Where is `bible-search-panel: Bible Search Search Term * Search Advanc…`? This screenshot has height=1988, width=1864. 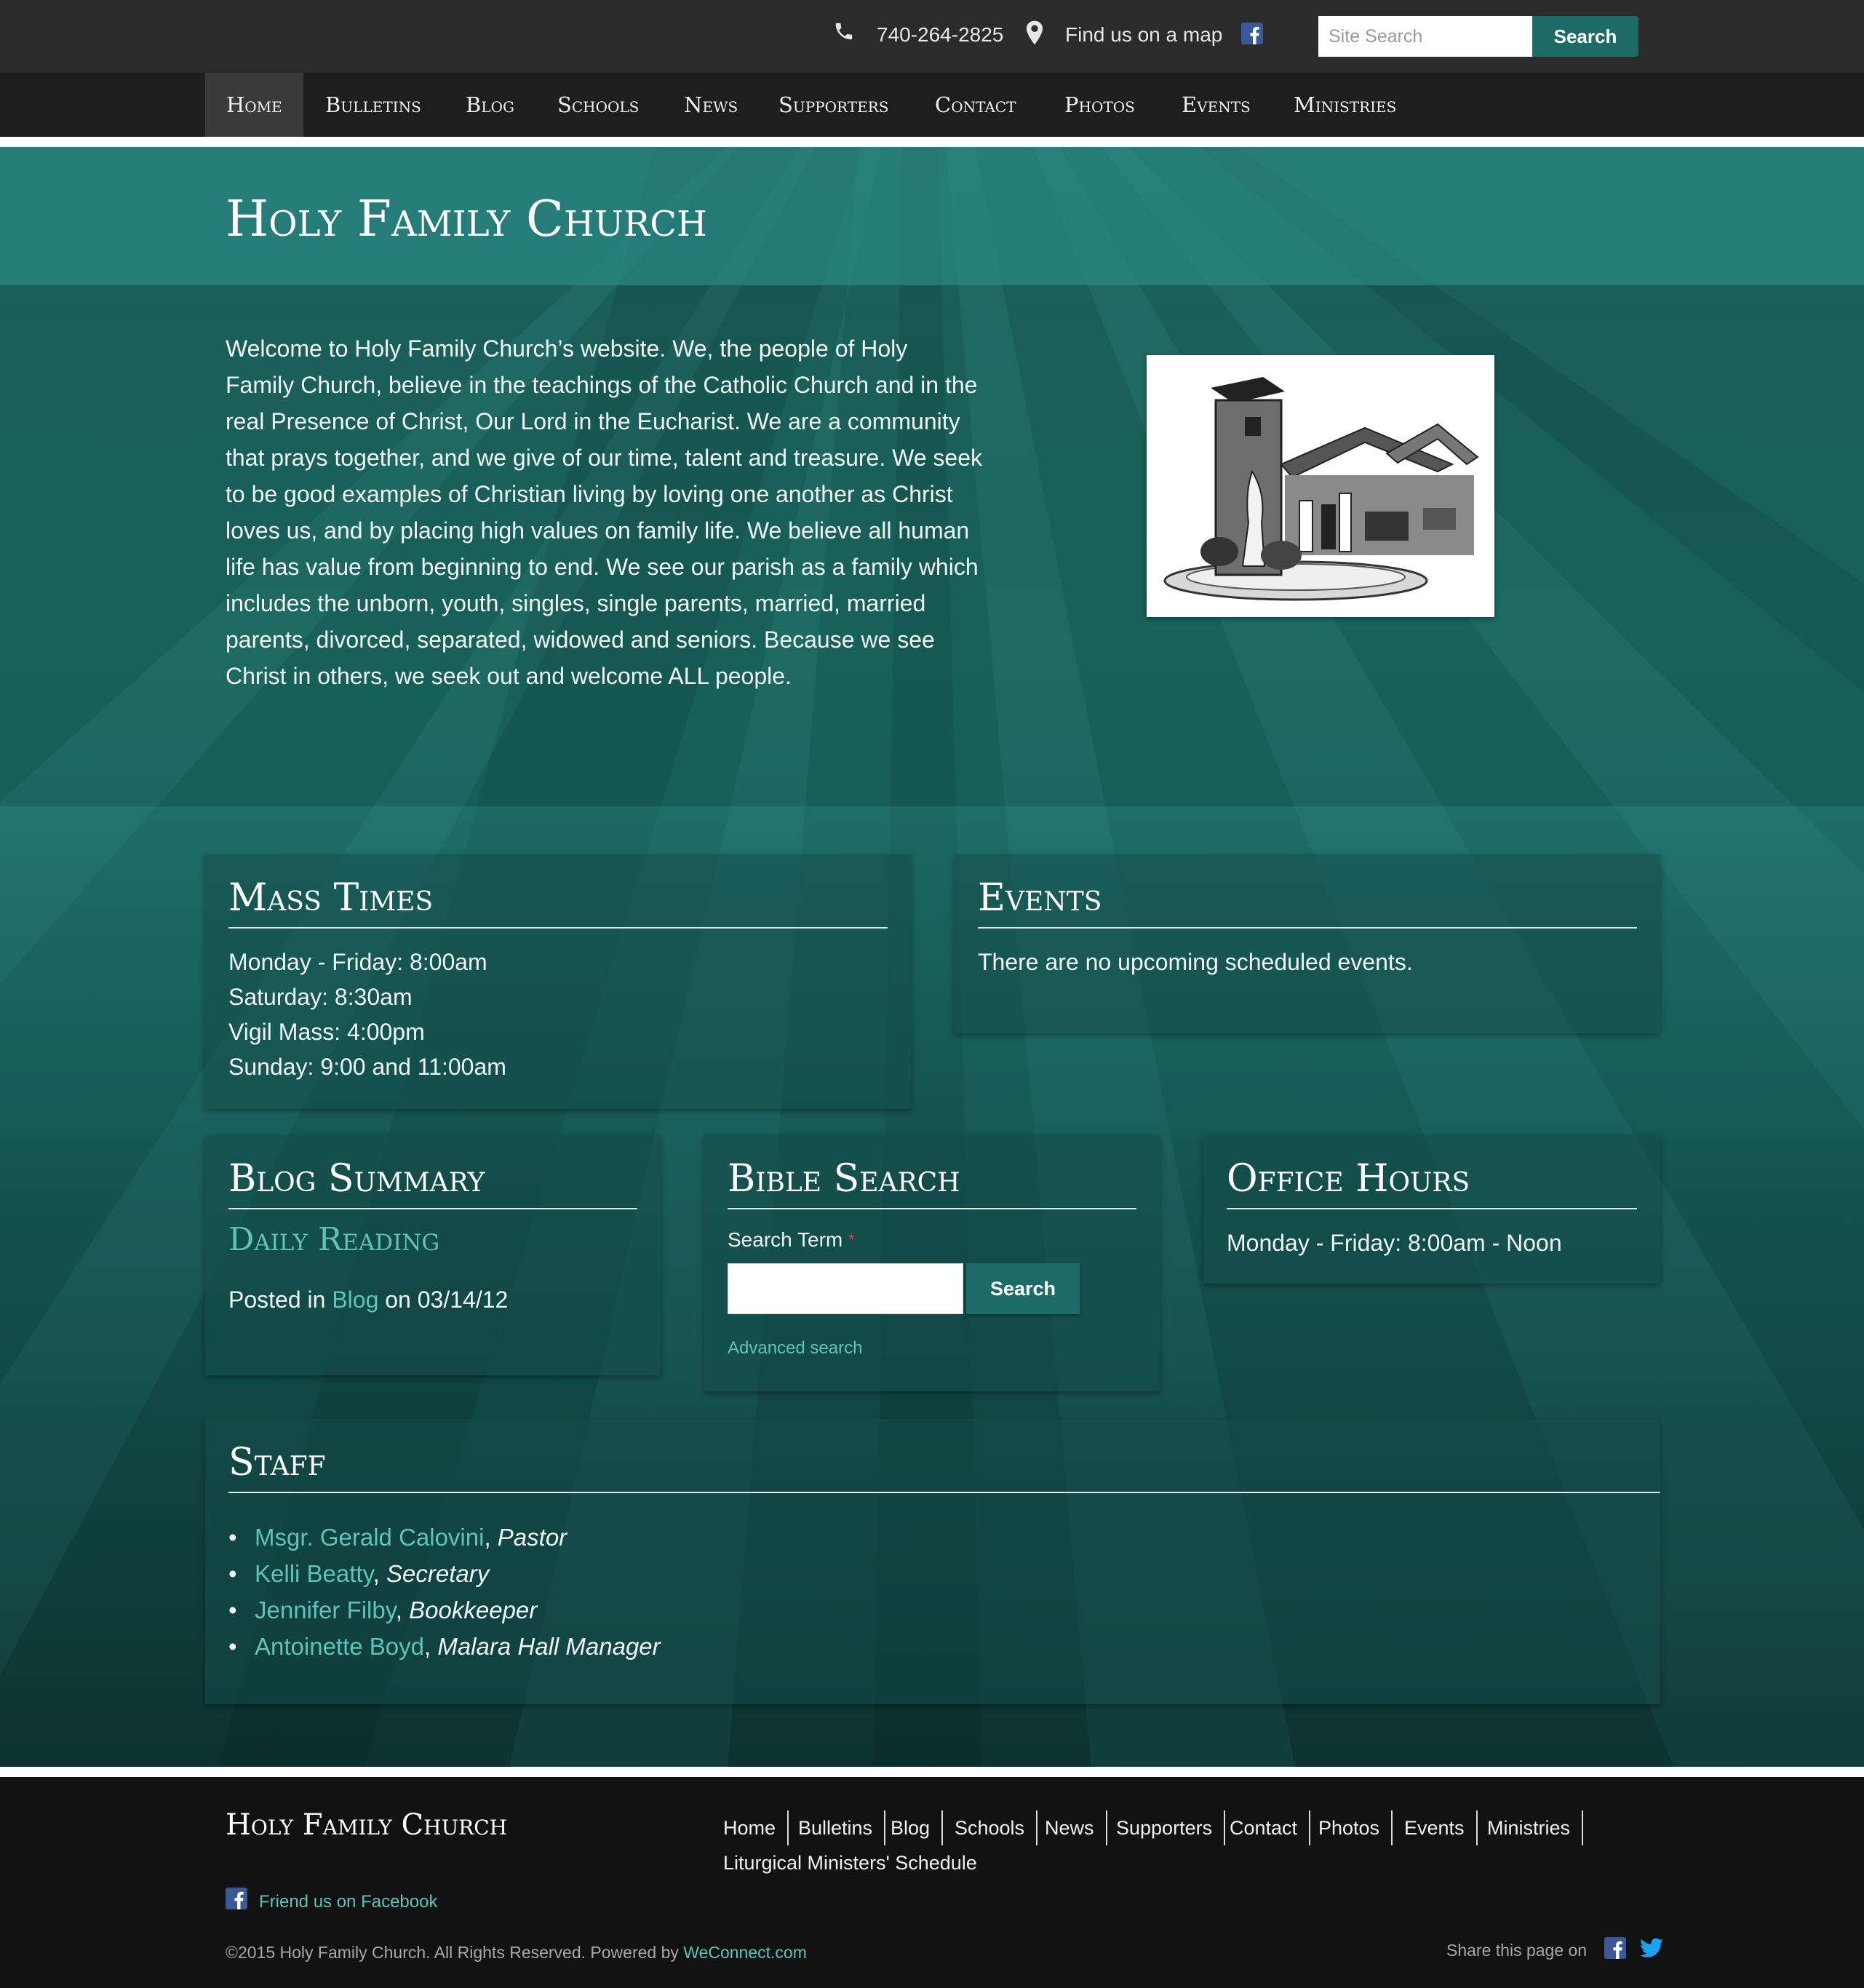
bible-search-panel: Bible Search Search Term * Search Advanc… is located at coordinates (932, 1263).